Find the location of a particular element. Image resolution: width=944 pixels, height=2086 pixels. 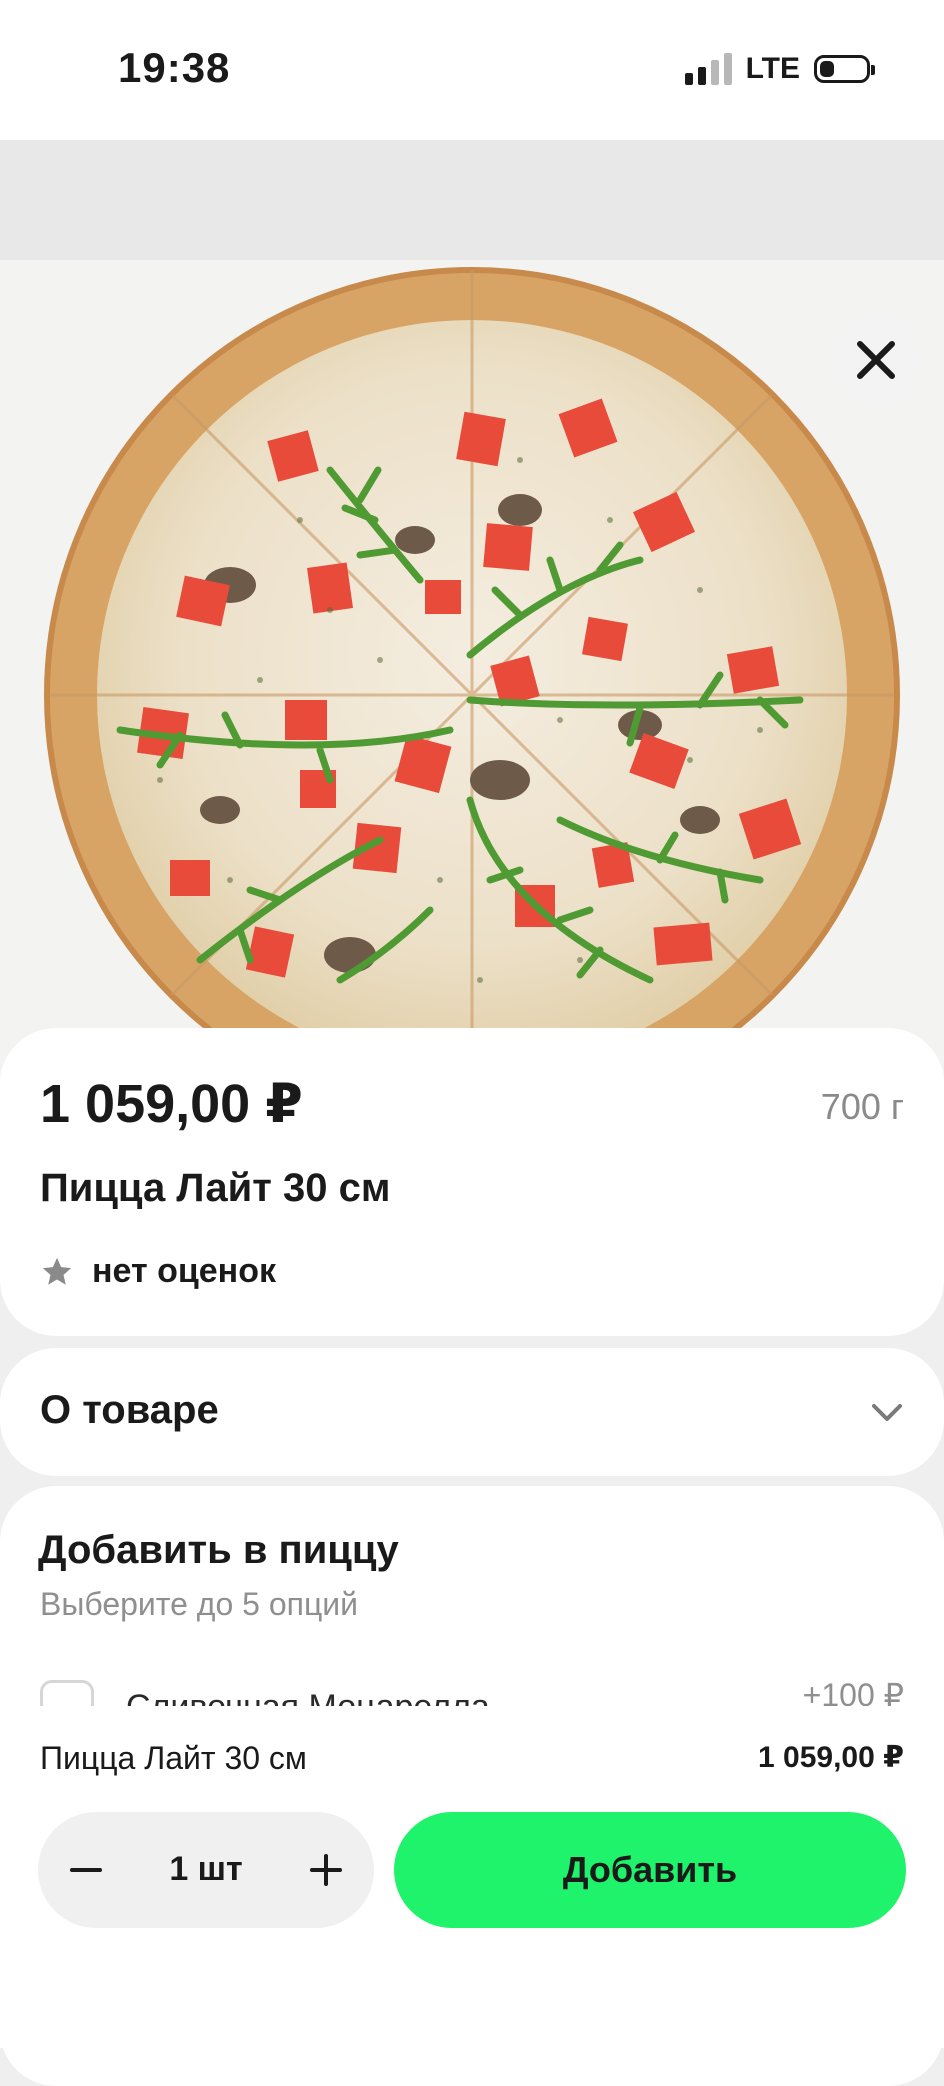

cart-total: 1 059,00 ₽ is located at coordinates (831, 1757).